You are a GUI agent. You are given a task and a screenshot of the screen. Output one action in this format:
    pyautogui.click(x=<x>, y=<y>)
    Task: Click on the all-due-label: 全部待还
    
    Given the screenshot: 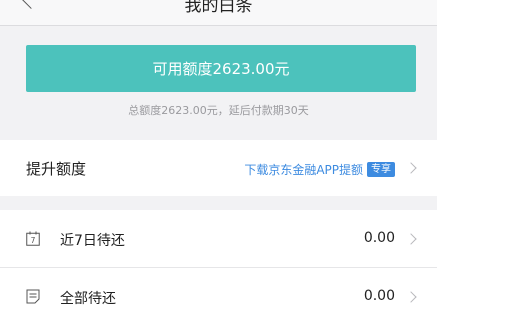 What is the action you would take?
    pyautogui.click(x=88, y=299)
    